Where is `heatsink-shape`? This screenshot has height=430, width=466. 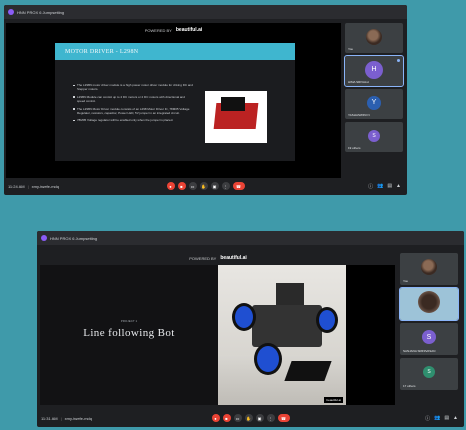 heatsink-shape is located at coordinates (233, 104).